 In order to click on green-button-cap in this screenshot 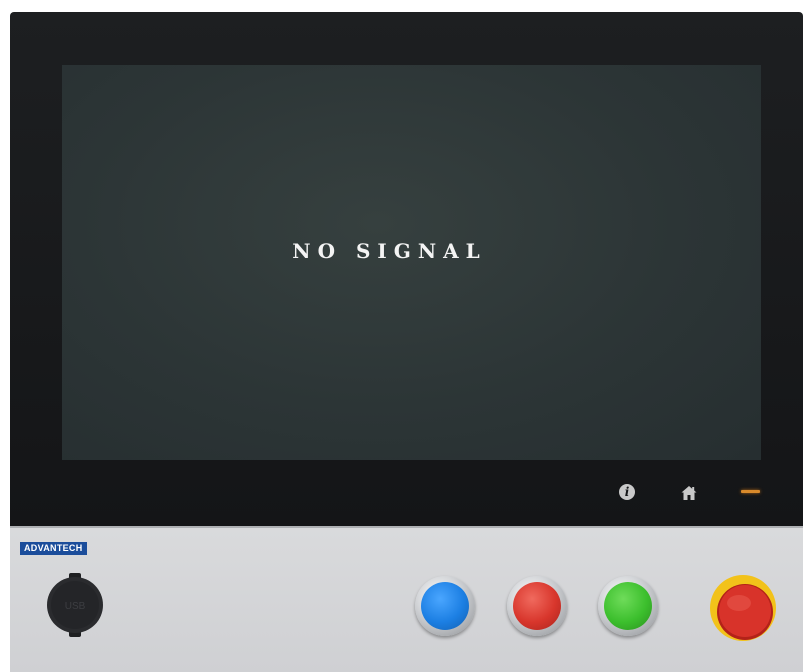, I will do `click(628, 606)`.